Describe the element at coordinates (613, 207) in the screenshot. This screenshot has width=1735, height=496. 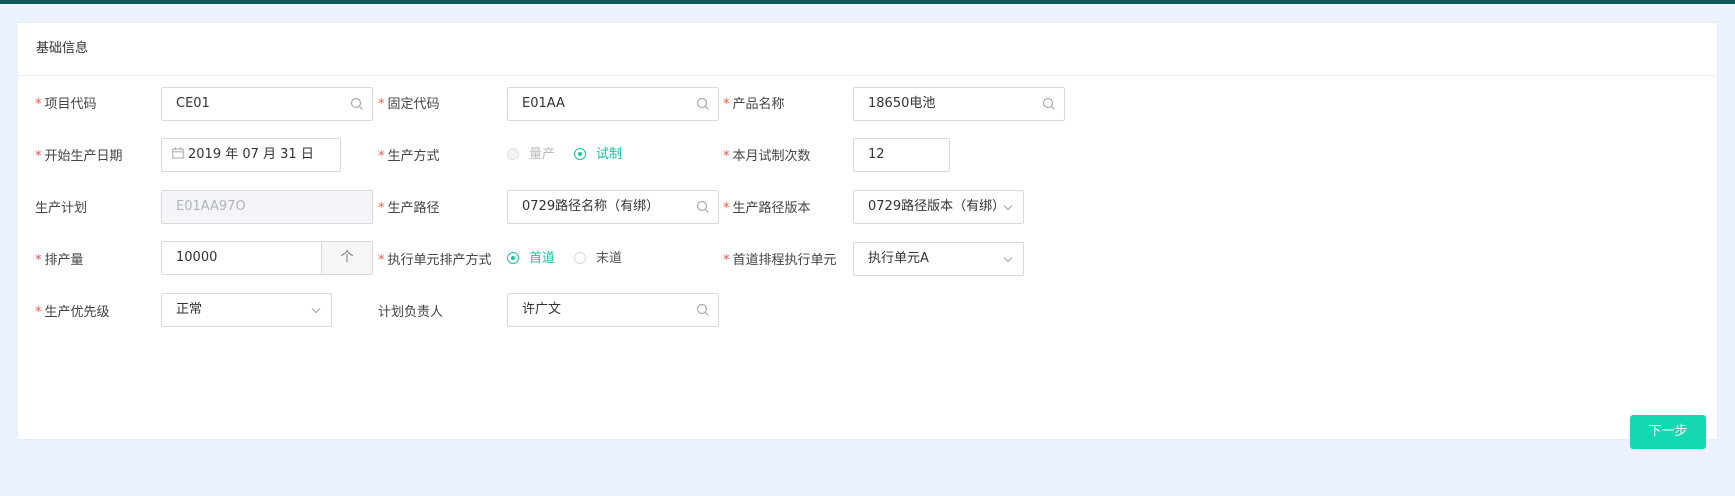
I see `production-route-input: 0729路径名称（有绑）` at that location.